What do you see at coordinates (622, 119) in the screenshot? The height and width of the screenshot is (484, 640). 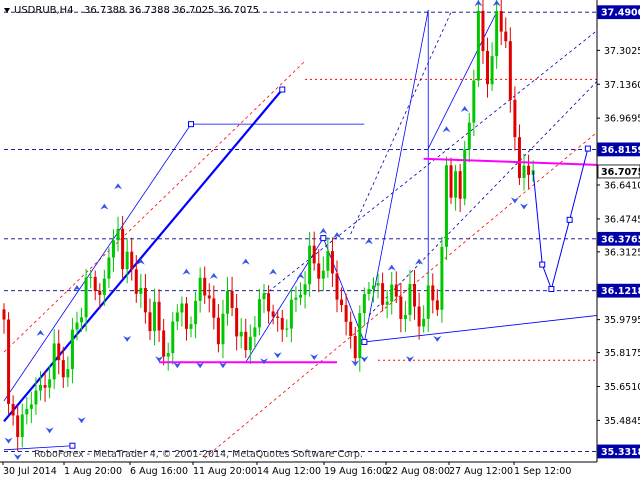 I see `y-tick-label-2: 36.9695` at bounding box center [622, 119].